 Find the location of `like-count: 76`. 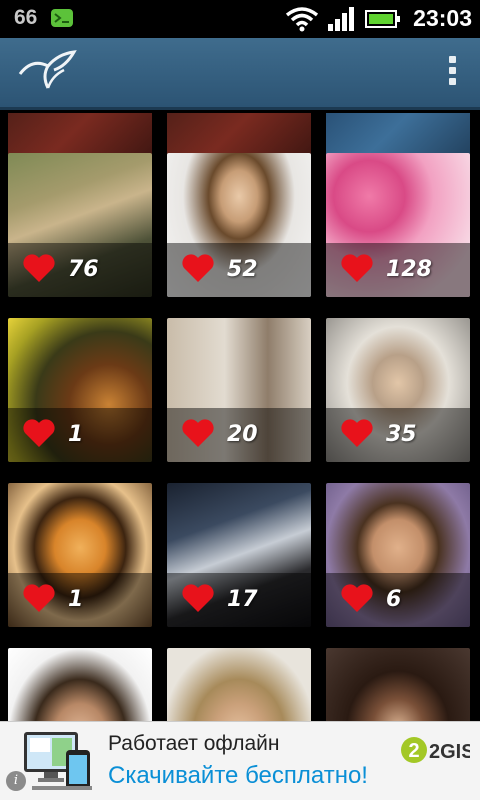

like-count: 76 is located at coordinates (83, 269).